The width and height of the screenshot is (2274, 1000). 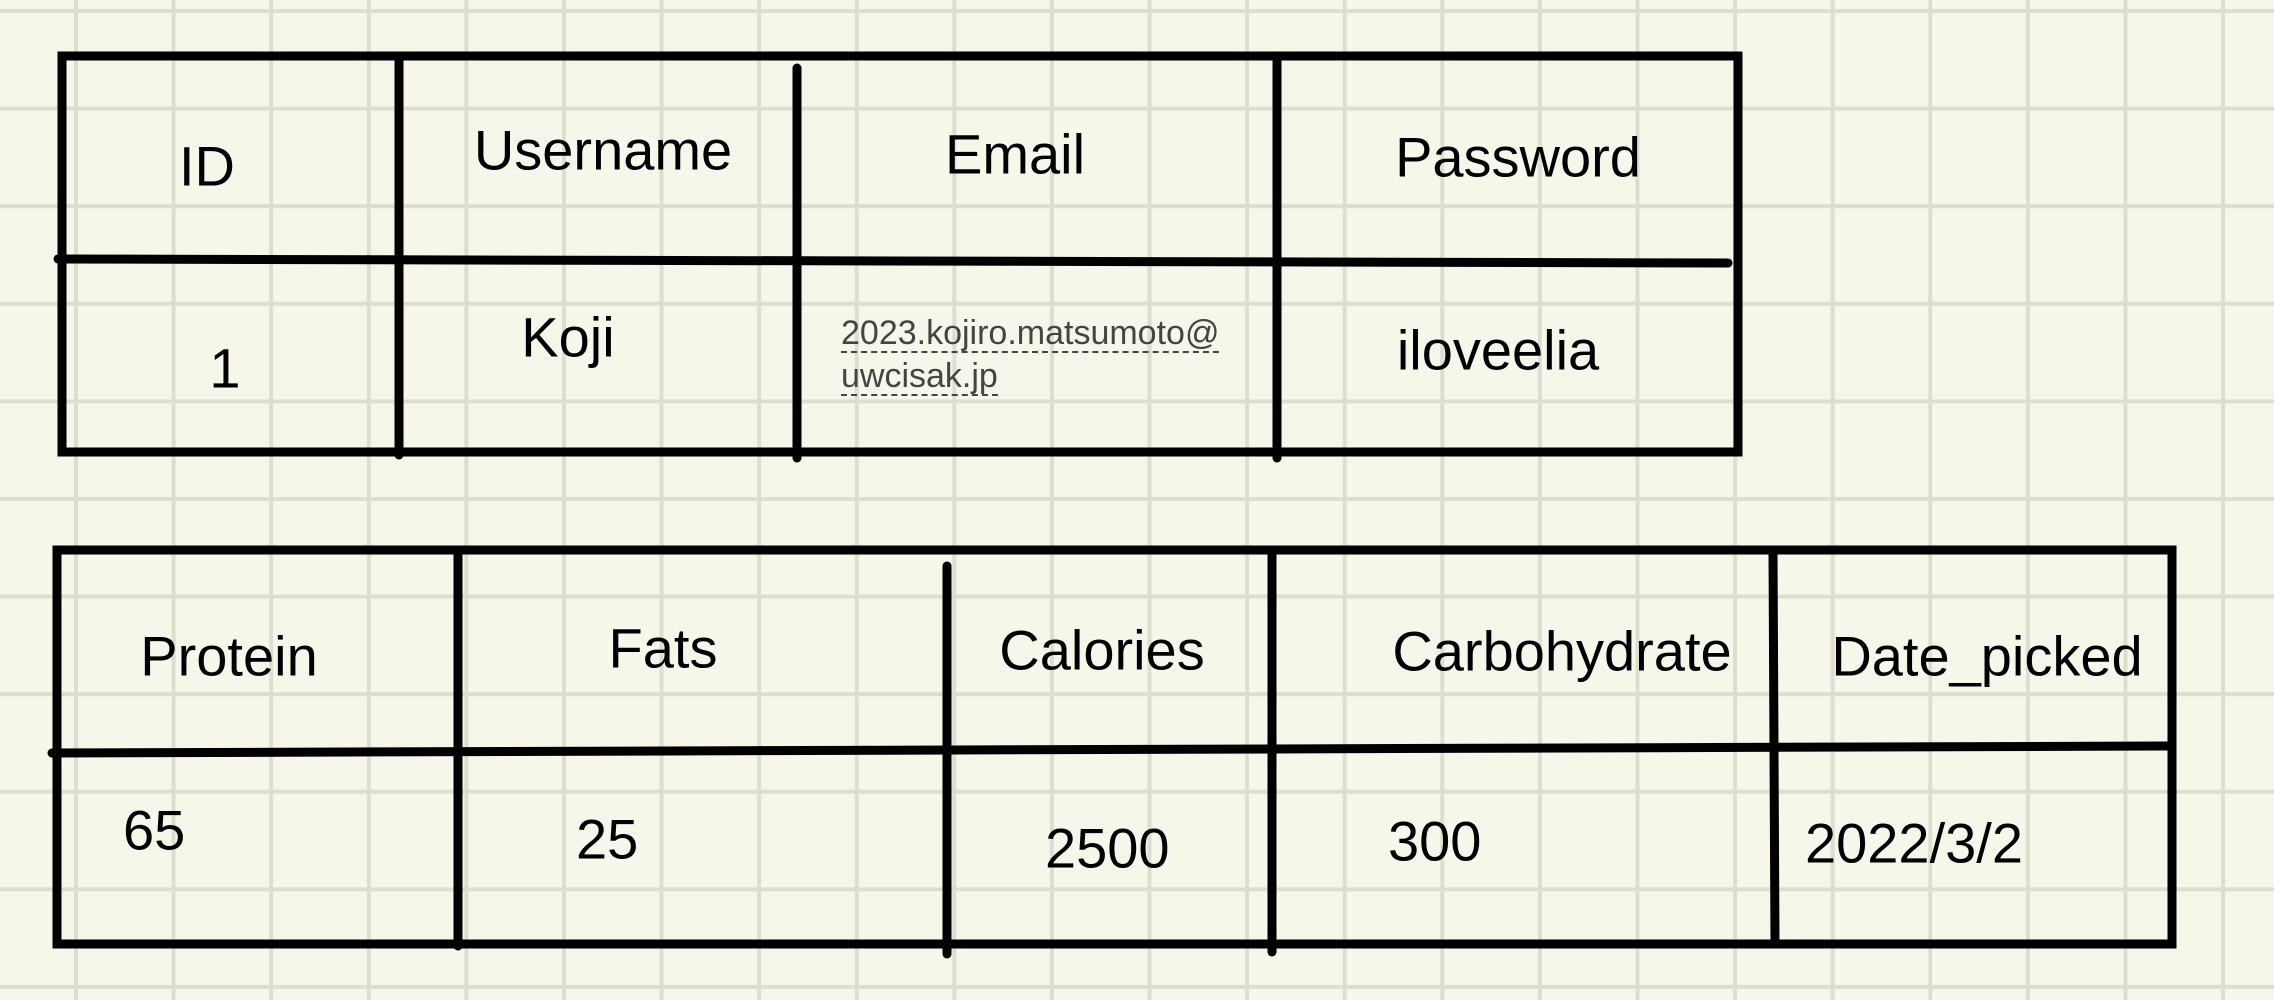 What do you see at coordinates (607, 839) in the screenshot?
I see `cell-fats: 25` at bounding box center [607, 839].